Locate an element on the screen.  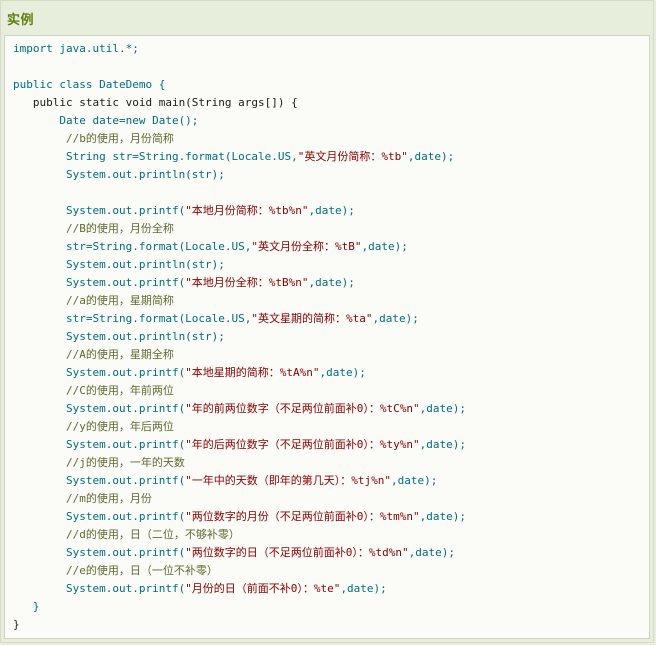
code-line: //d的使用，日（二位，不够补零） is located at coordinates (239, 535).